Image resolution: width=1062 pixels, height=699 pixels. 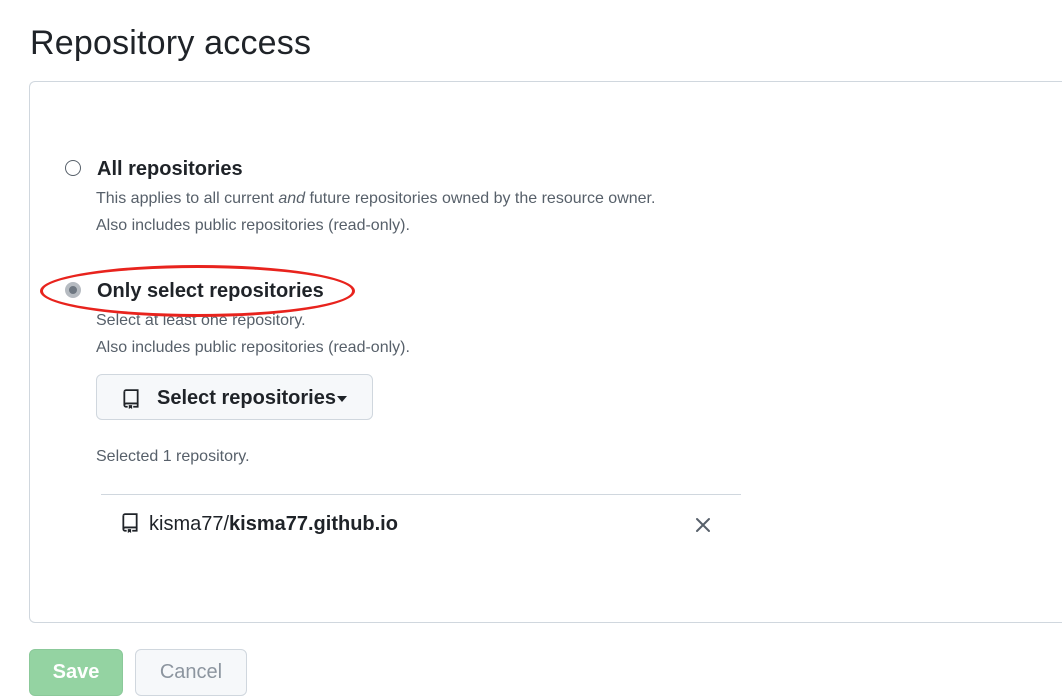 I want to click on only-select-repositories-label: Only select repositories, so click(x=210, y=291).